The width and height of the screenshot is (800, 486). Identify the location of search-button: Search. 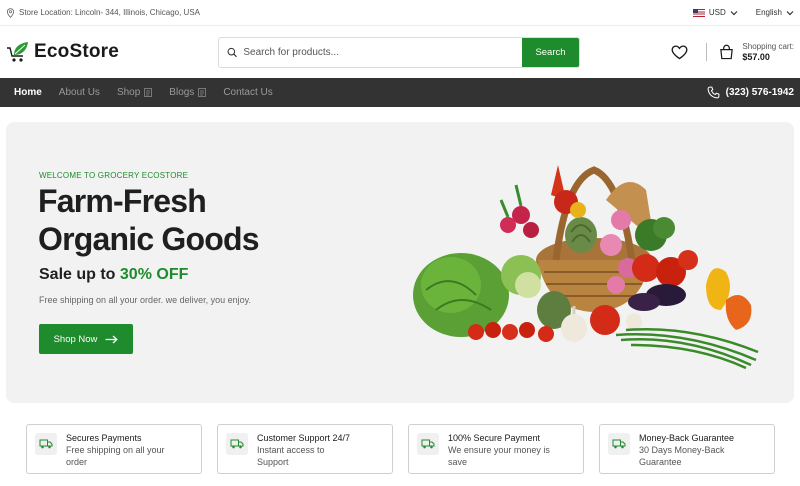
(550, 52).